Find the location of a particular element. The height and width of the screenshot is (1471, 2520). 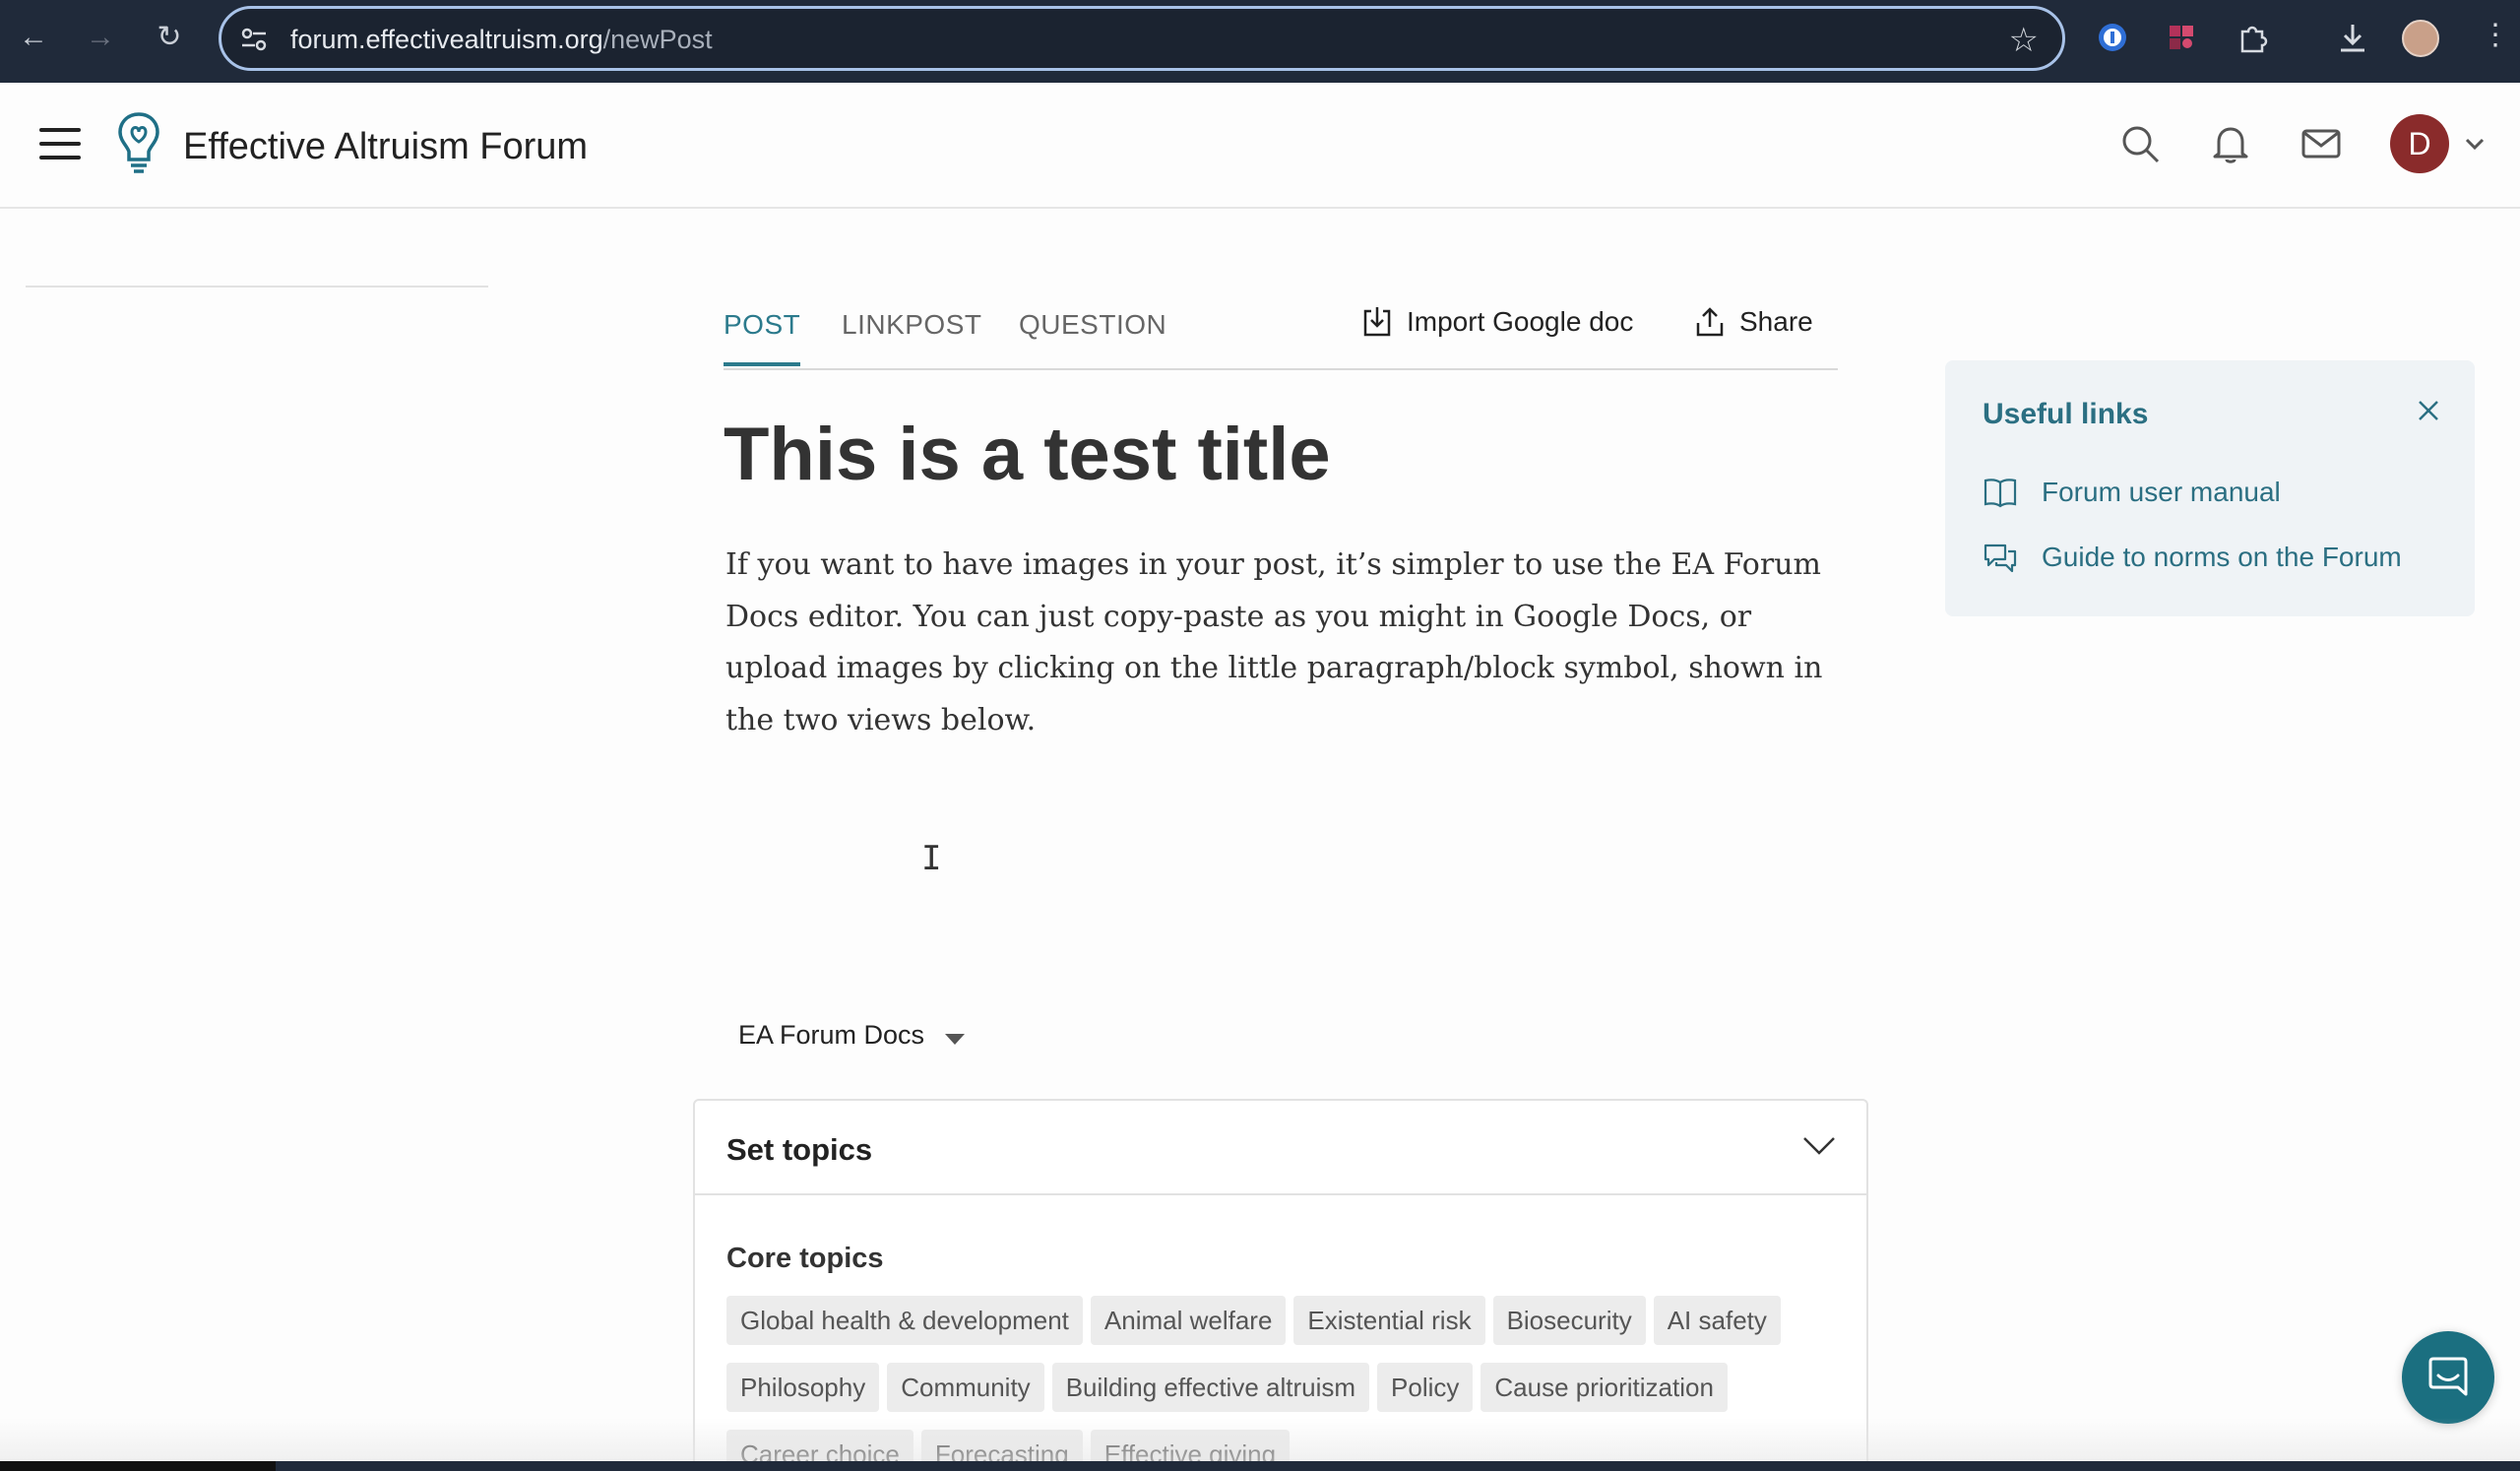

topic-chip: Existential risk is located at coordinates (1389, 1320).